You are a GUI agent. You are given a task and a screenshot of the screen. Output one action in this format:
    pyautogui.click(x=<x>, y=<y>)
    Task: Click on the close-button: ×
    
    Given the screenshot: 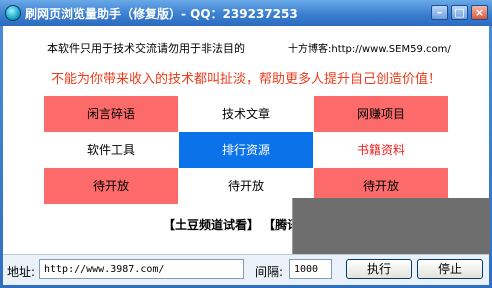 What is the action you would take?
    pyautogui.click(x=479, y=12)
    